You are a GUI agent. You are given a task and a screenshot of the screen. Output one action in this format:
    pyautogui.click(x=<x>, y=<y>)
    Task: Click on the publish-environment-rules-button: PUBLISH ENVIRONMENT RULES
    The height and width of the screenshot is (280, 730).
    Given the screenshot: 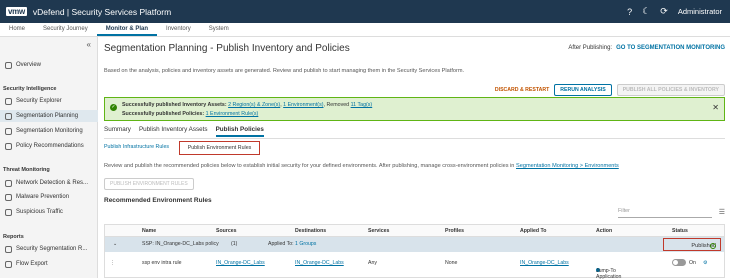 What is the action you would take?
    pyautogui.click(x=149, y=184)
    